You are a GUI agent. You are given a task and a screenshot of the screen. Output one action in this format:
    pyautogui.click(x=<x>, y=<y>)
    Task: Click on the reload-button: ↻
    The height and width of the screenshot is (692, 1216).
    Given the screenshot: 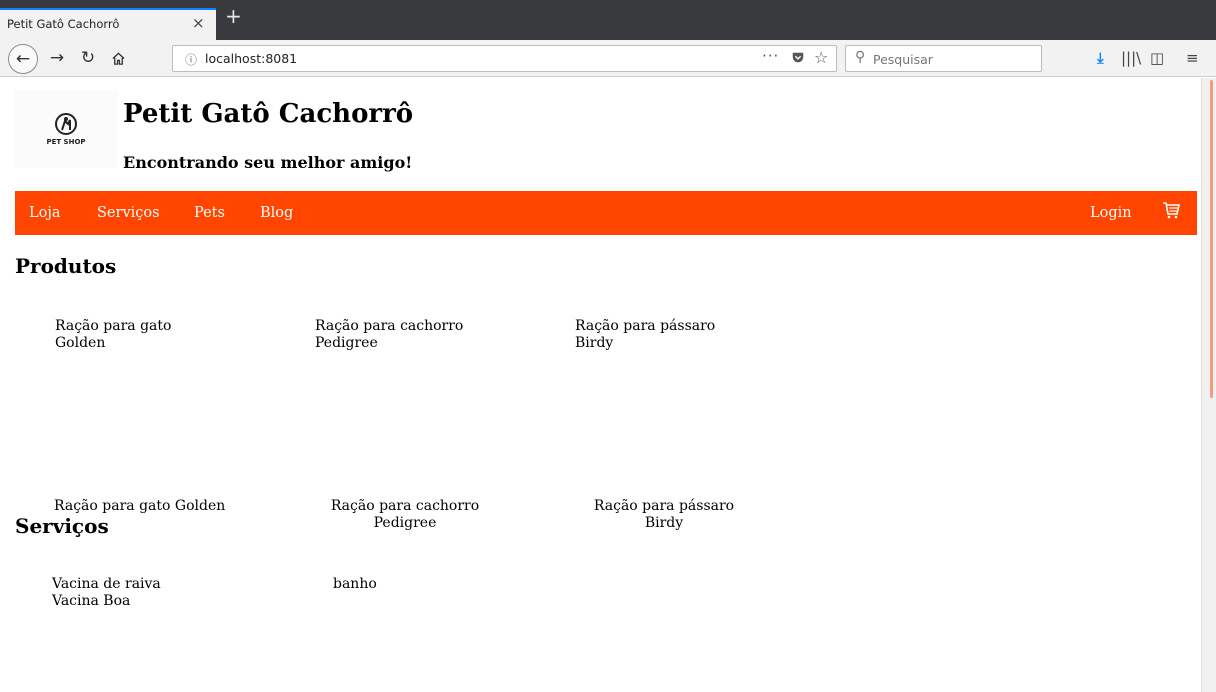 What is the action you would take?
    pyautogui.click(x=88, y=58)
    